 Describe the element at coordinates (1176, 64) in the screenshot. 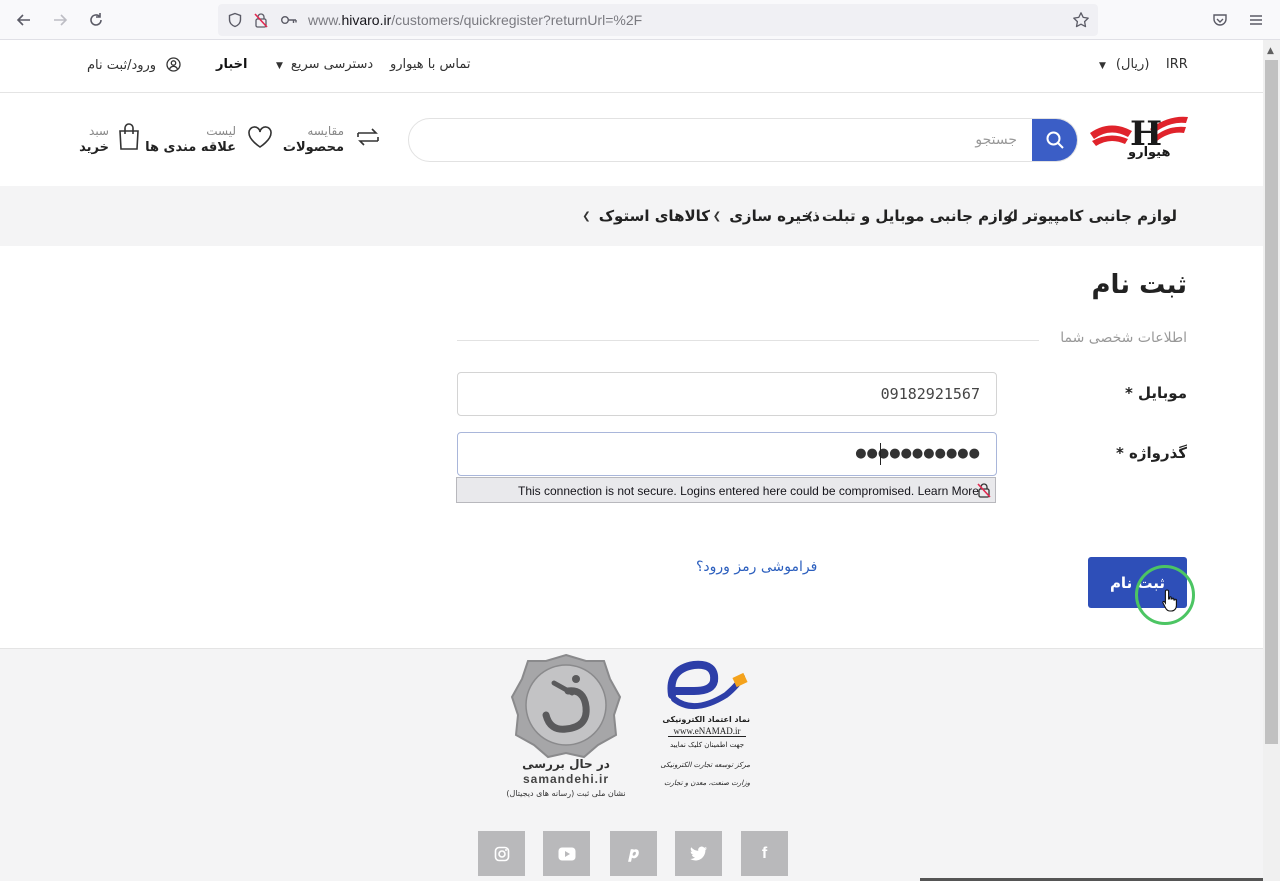

I see `currency-code: IRR` at that location.